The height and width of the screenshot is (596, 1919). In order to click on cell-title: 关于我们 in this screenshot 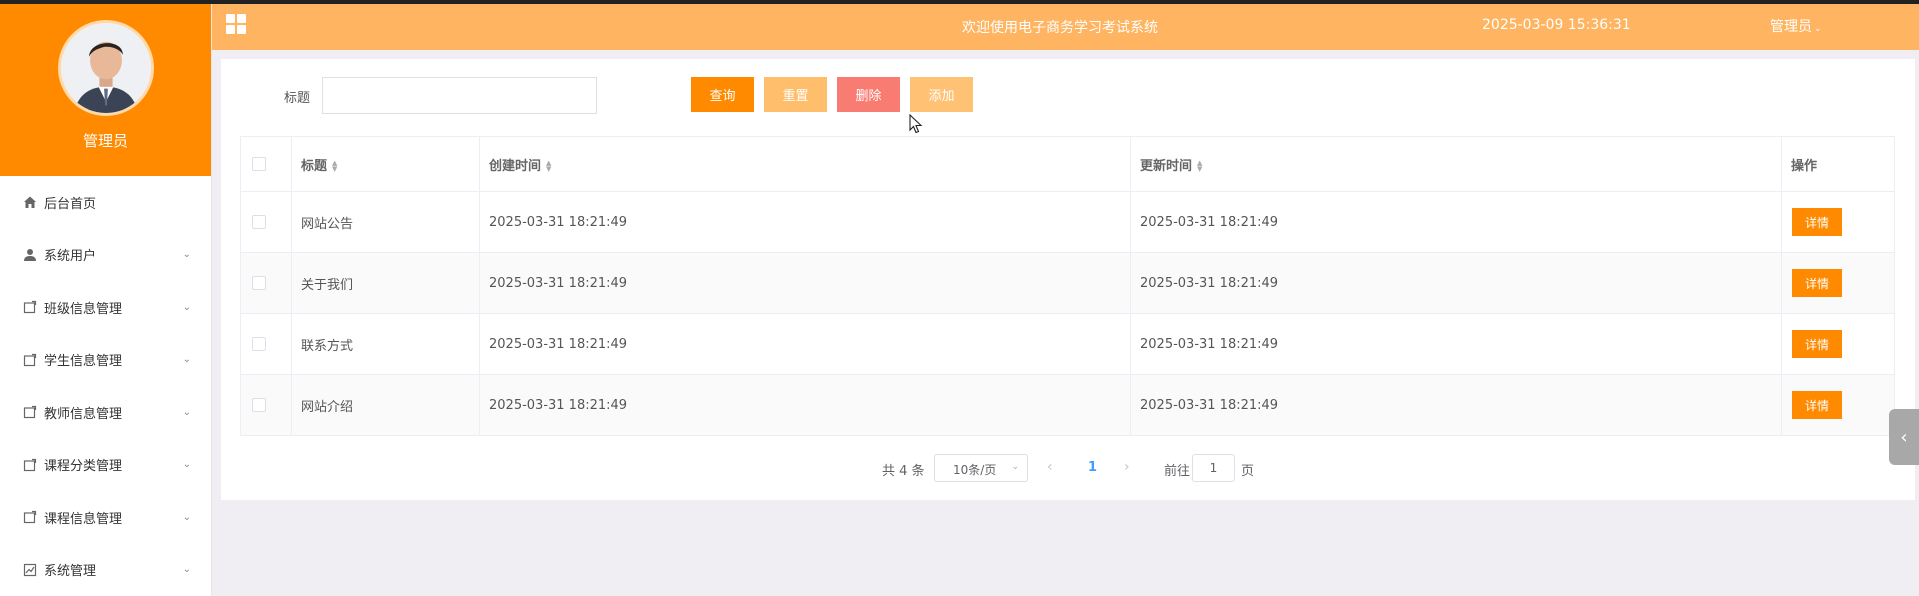, I will do `click(385, 283)`.